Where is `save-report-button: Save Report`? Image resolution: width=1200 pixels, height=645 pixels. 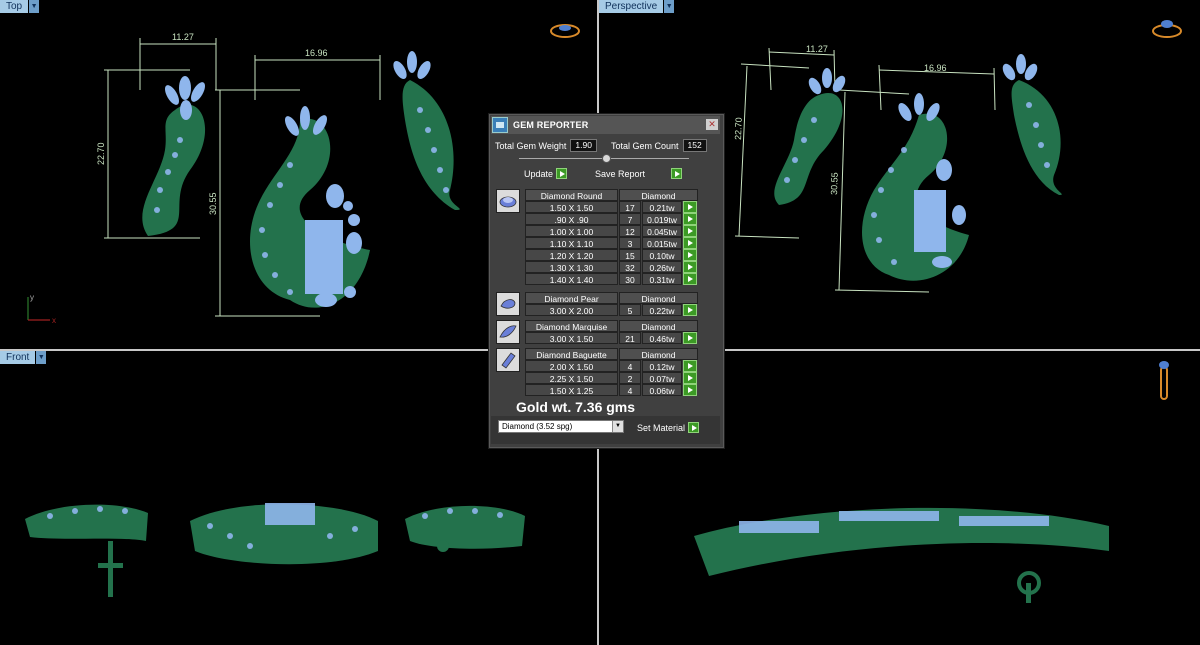 save-report-button: Save Report is located at coordinates (637, 173).